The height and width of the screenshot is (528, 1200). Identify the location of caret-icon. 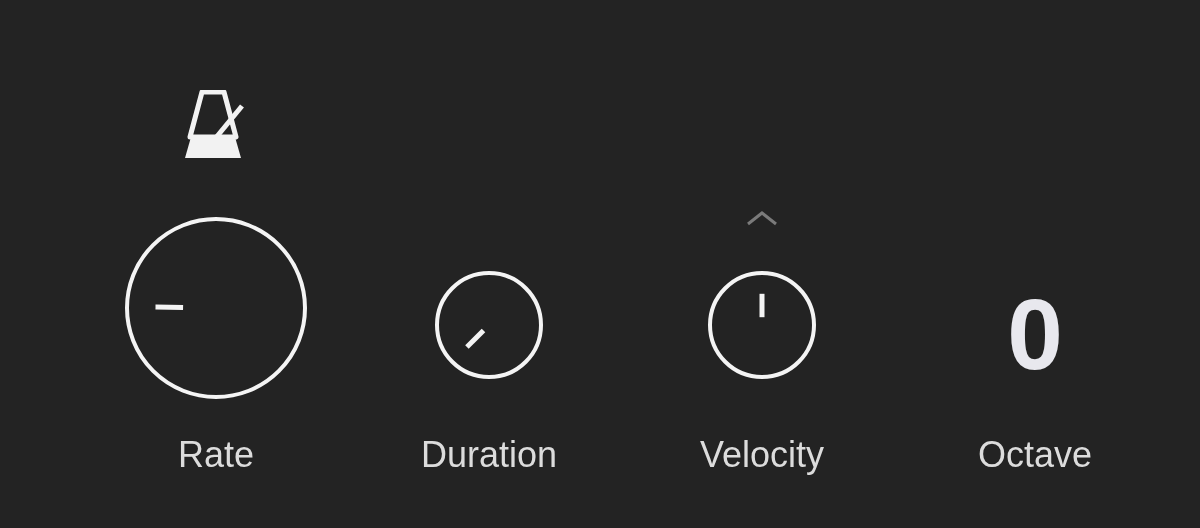
(762, 218).